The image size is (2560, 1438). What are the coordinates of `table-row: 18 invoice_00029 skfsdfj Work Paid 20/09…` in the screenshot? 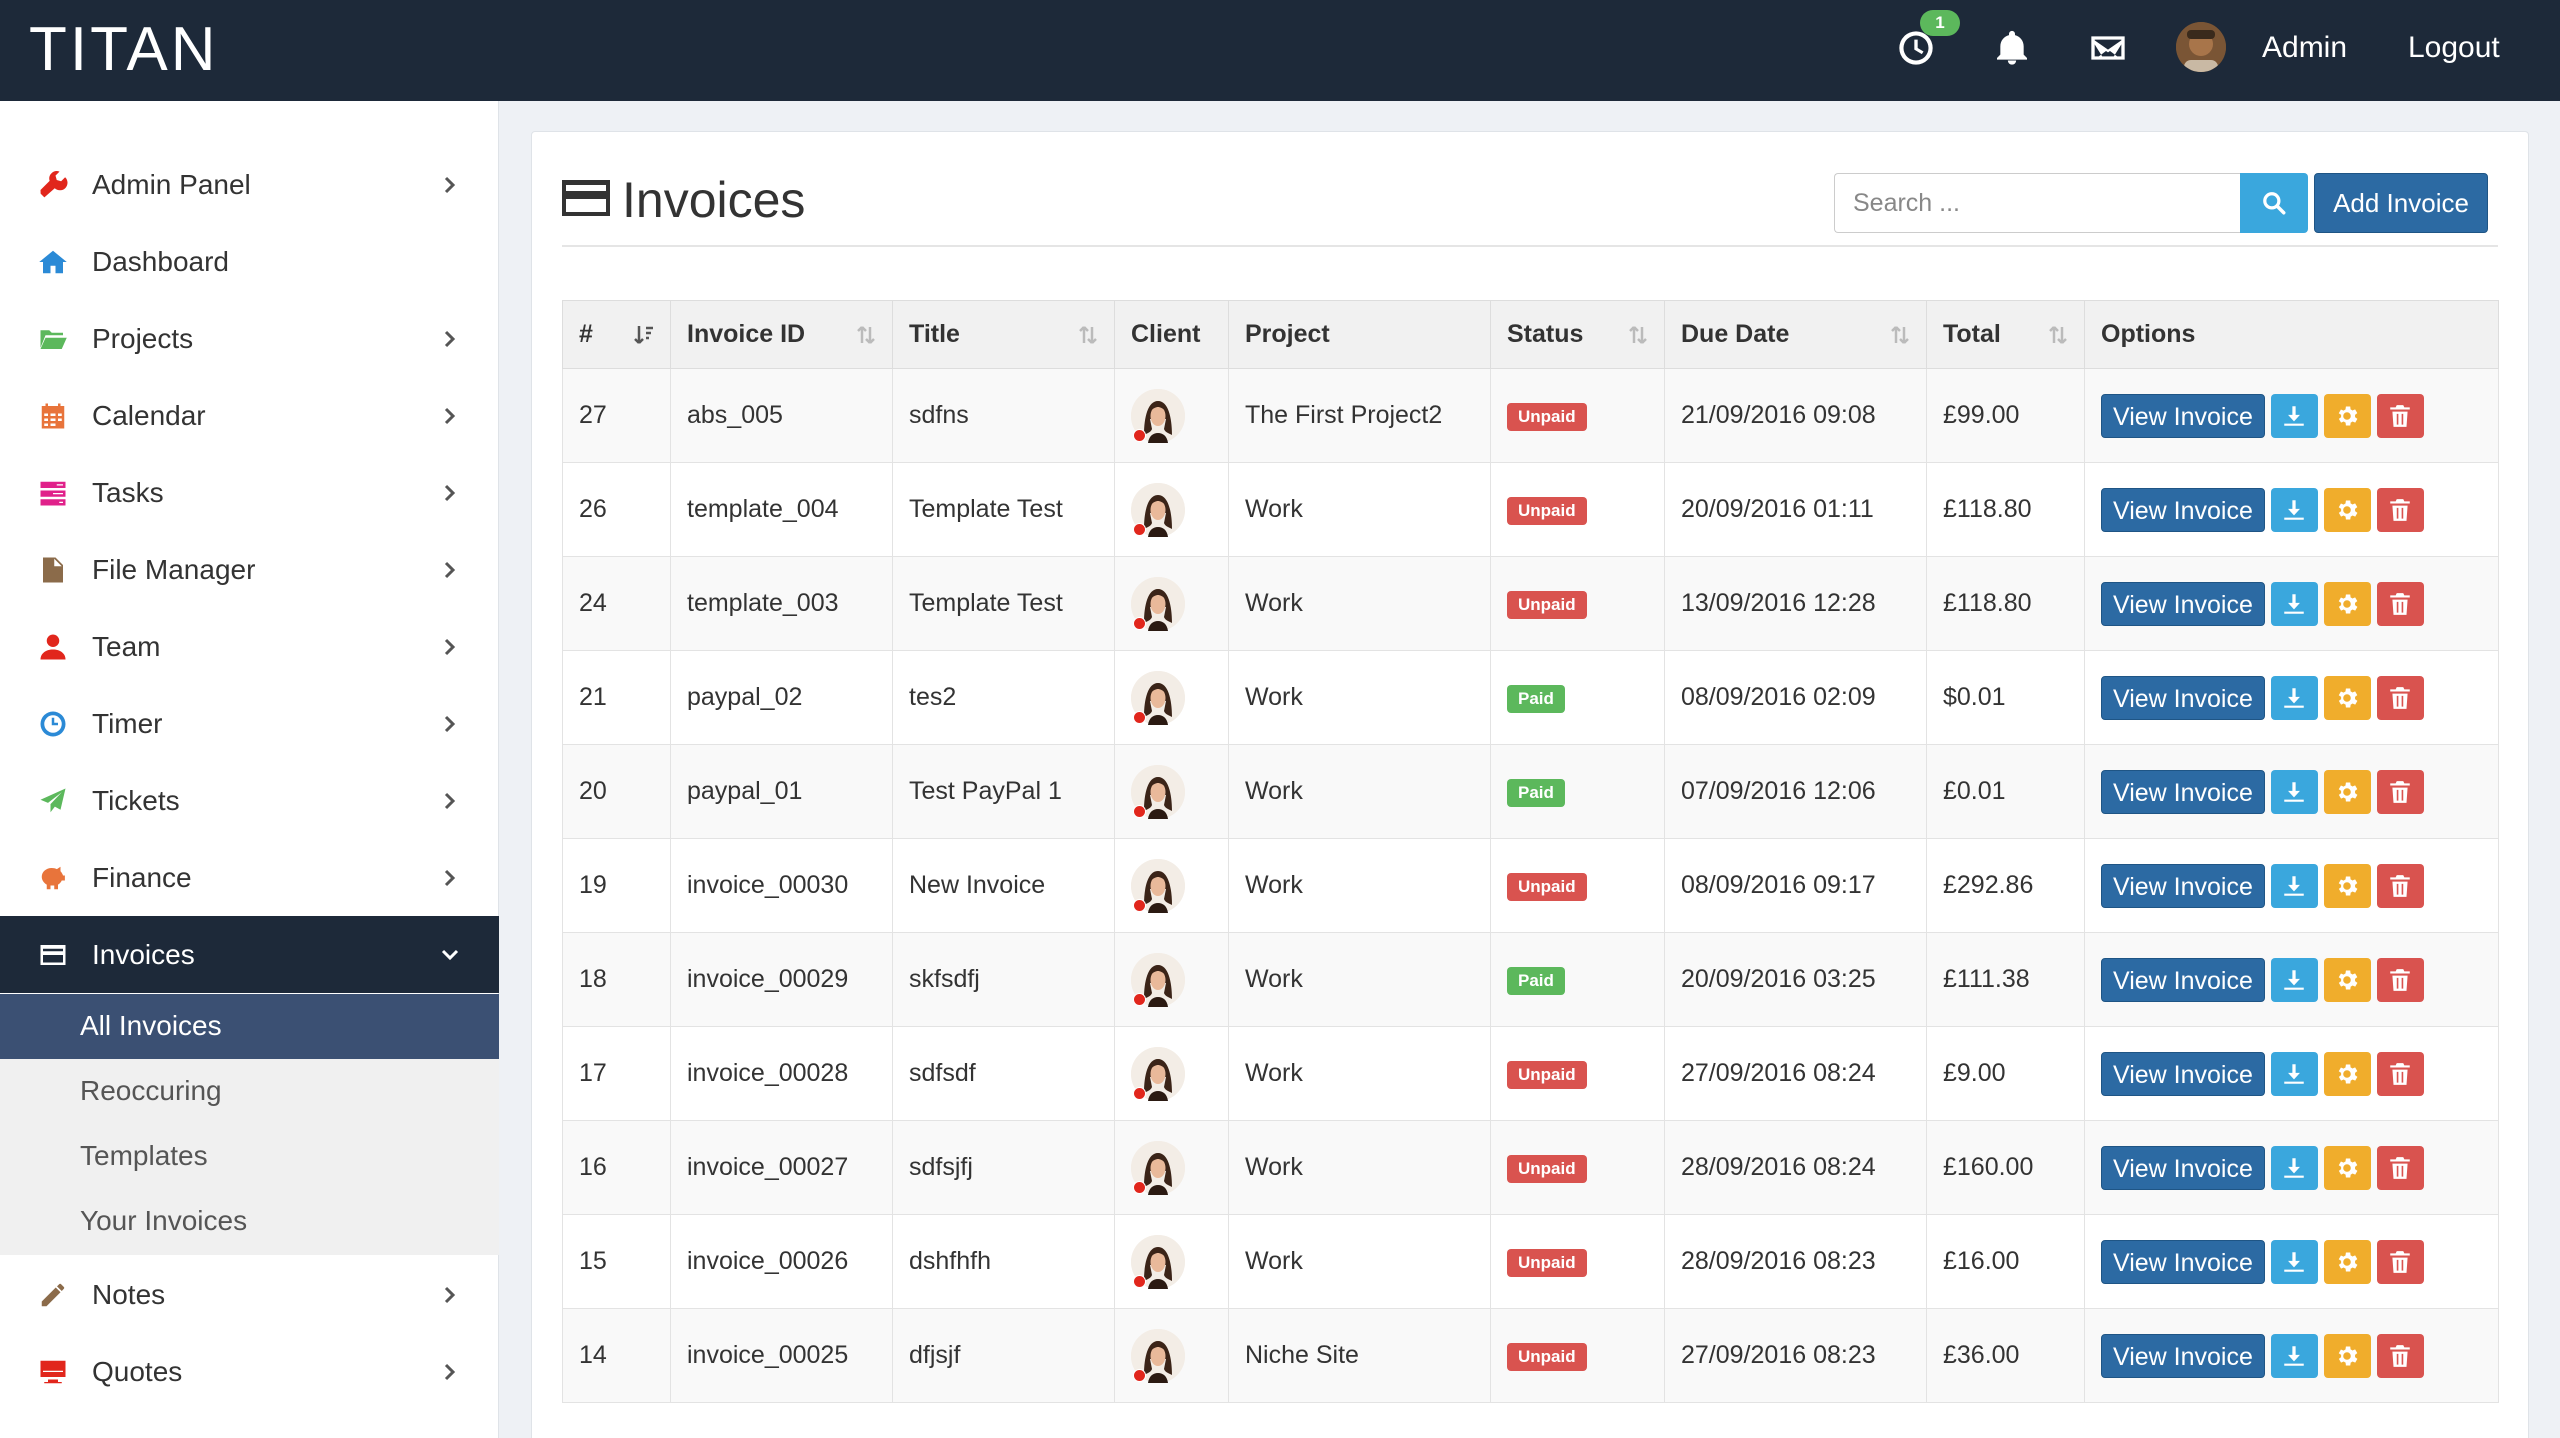 It's located at (1530, 979).